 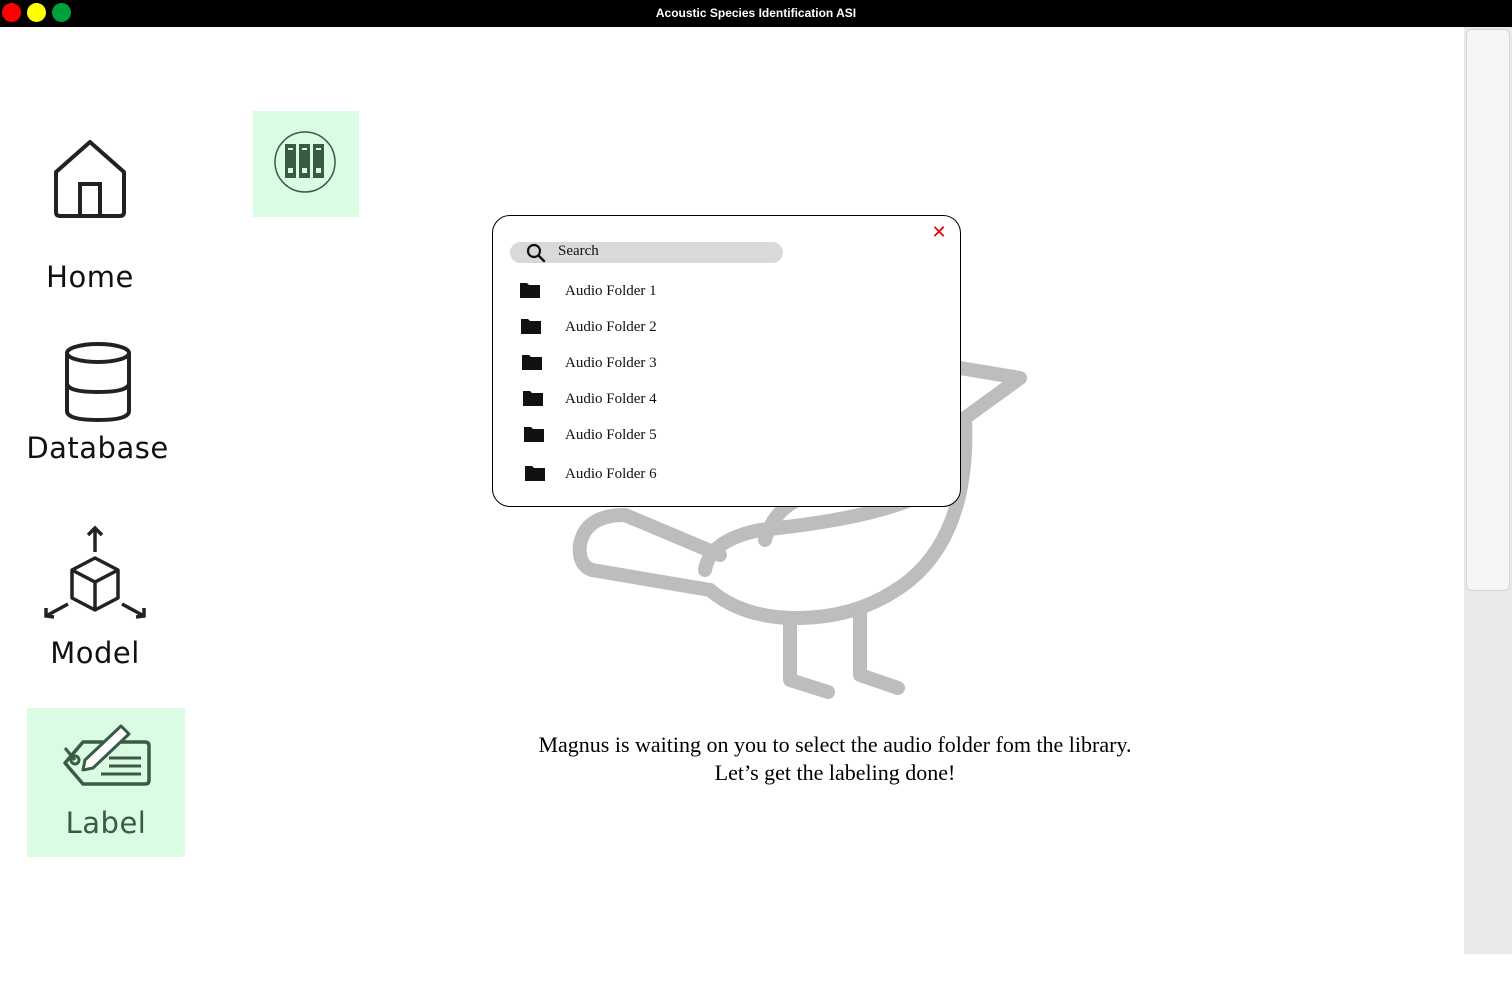 What do you see at coordinates (723, 330) in the screenshot?
I see `folder-item: Audio Folder 2` at bounding box center [723, 330].